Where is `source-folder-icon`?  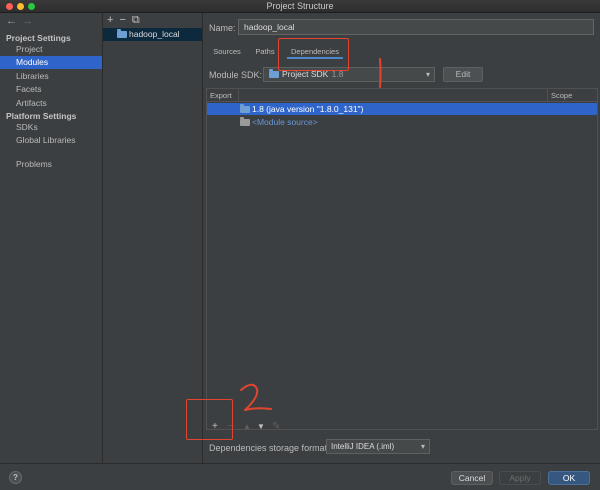
source-folder-icon is located at coordinates (245, 122).